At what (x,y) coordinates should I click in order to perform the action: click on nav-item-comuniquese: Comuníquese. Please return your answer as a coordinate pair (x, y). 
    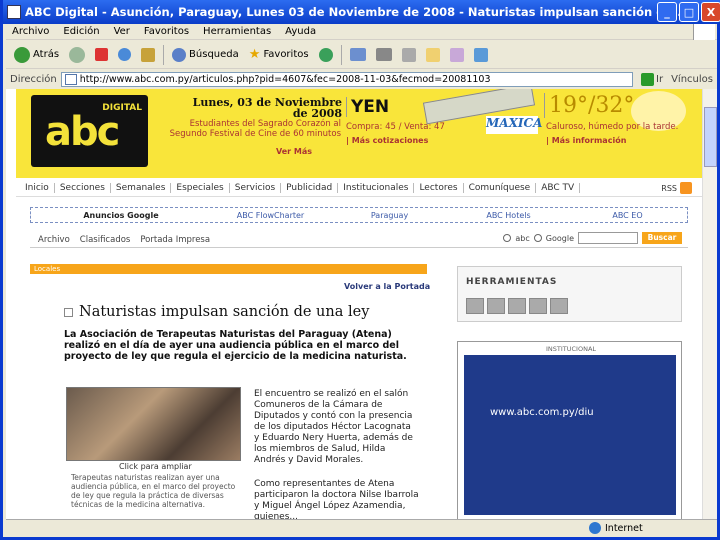
    Looking at the image, I should click on (500, 187).